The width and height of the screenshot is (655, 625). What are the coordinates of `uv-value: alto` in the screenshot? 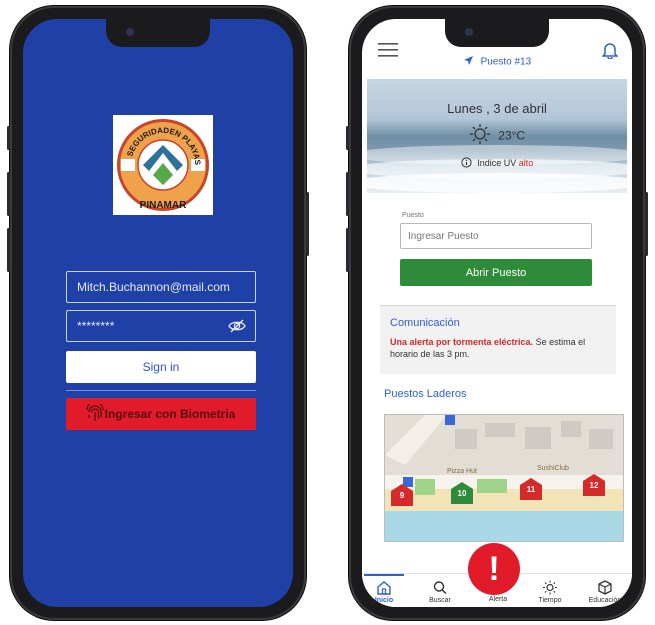 It's located at (526, 162).